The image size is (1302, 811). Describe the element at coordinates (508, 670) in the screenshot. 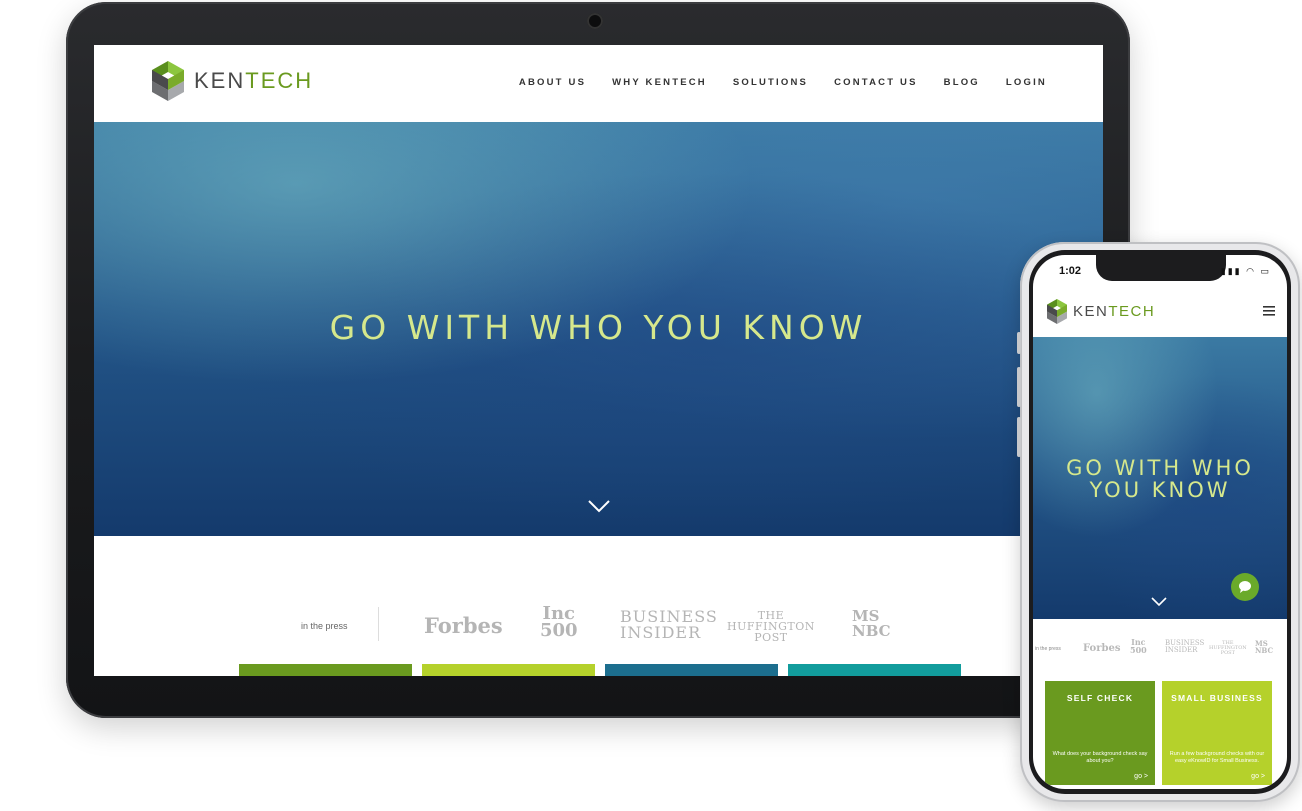

I see `card-small-business` at that location.